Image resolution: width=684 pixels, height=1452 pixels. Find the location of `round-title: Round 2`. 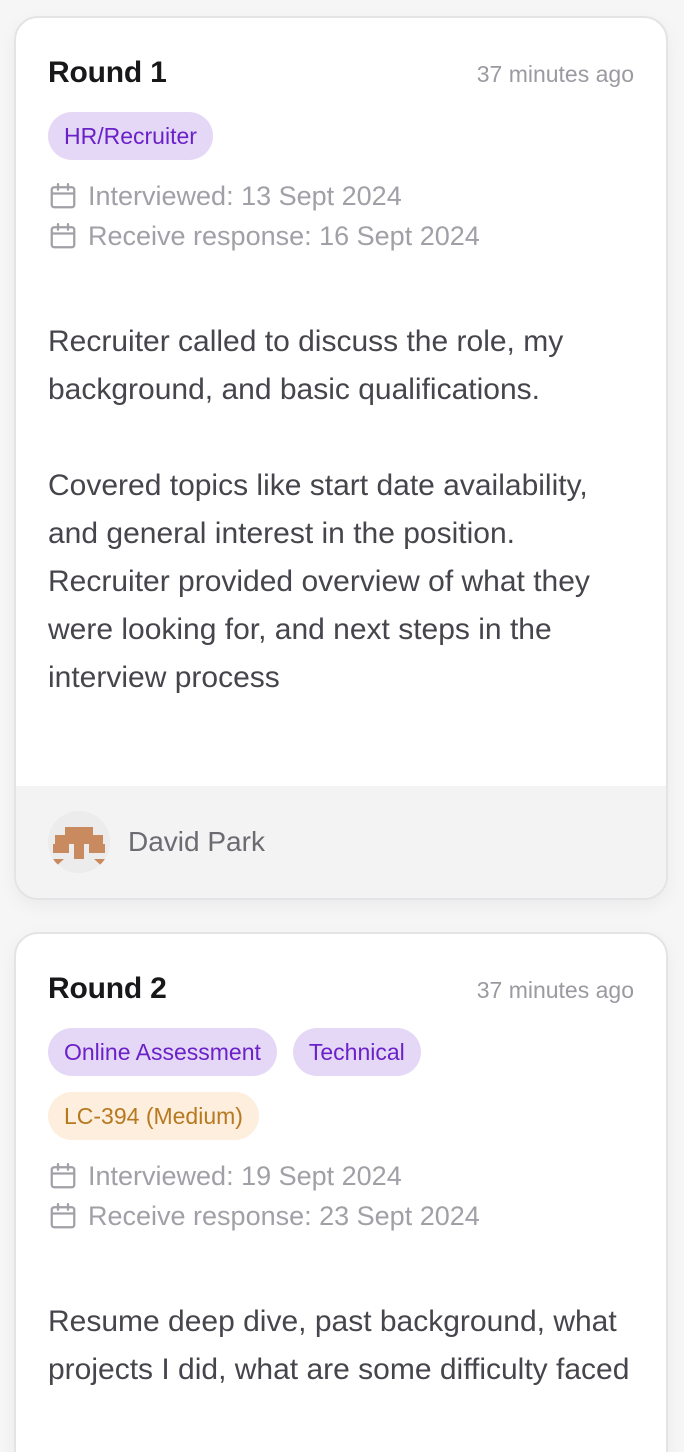

round-title: Round 2 is located at coordinates (107, 988).